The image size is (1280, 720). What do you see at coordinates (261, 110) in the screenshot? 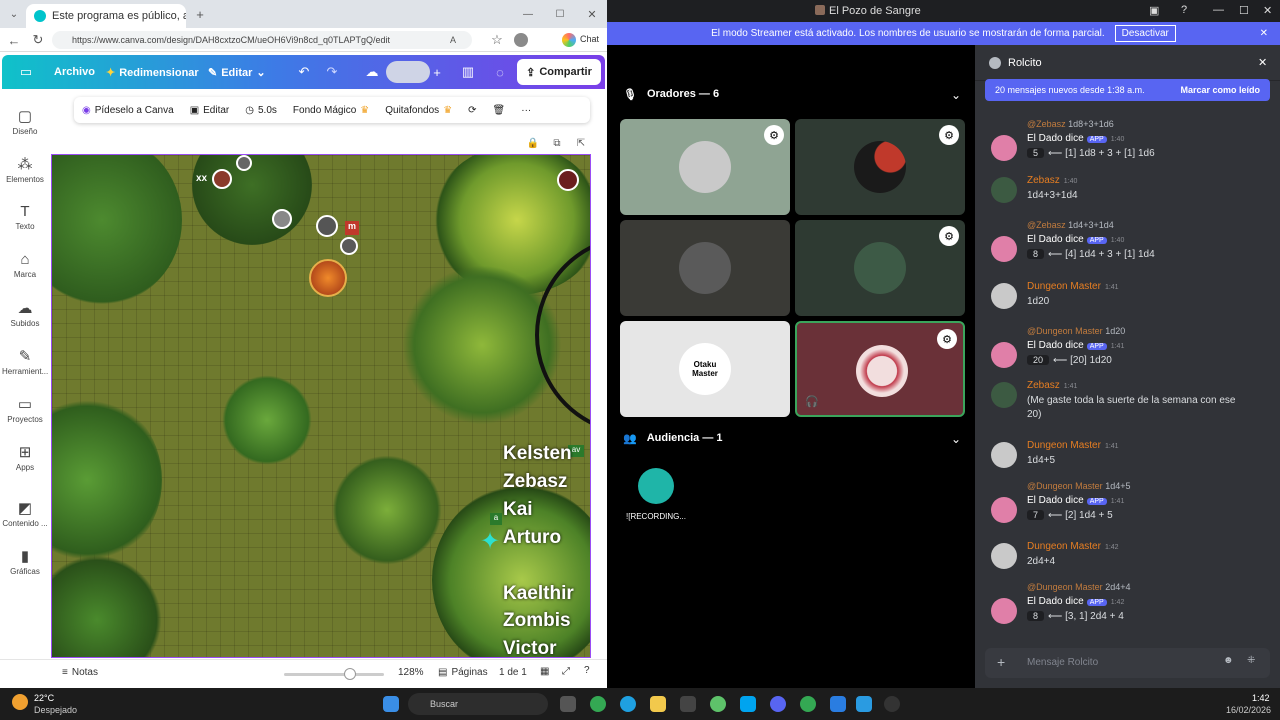
I see `duration-button: ◷ 5.0s` at bounding box center [261, 110].